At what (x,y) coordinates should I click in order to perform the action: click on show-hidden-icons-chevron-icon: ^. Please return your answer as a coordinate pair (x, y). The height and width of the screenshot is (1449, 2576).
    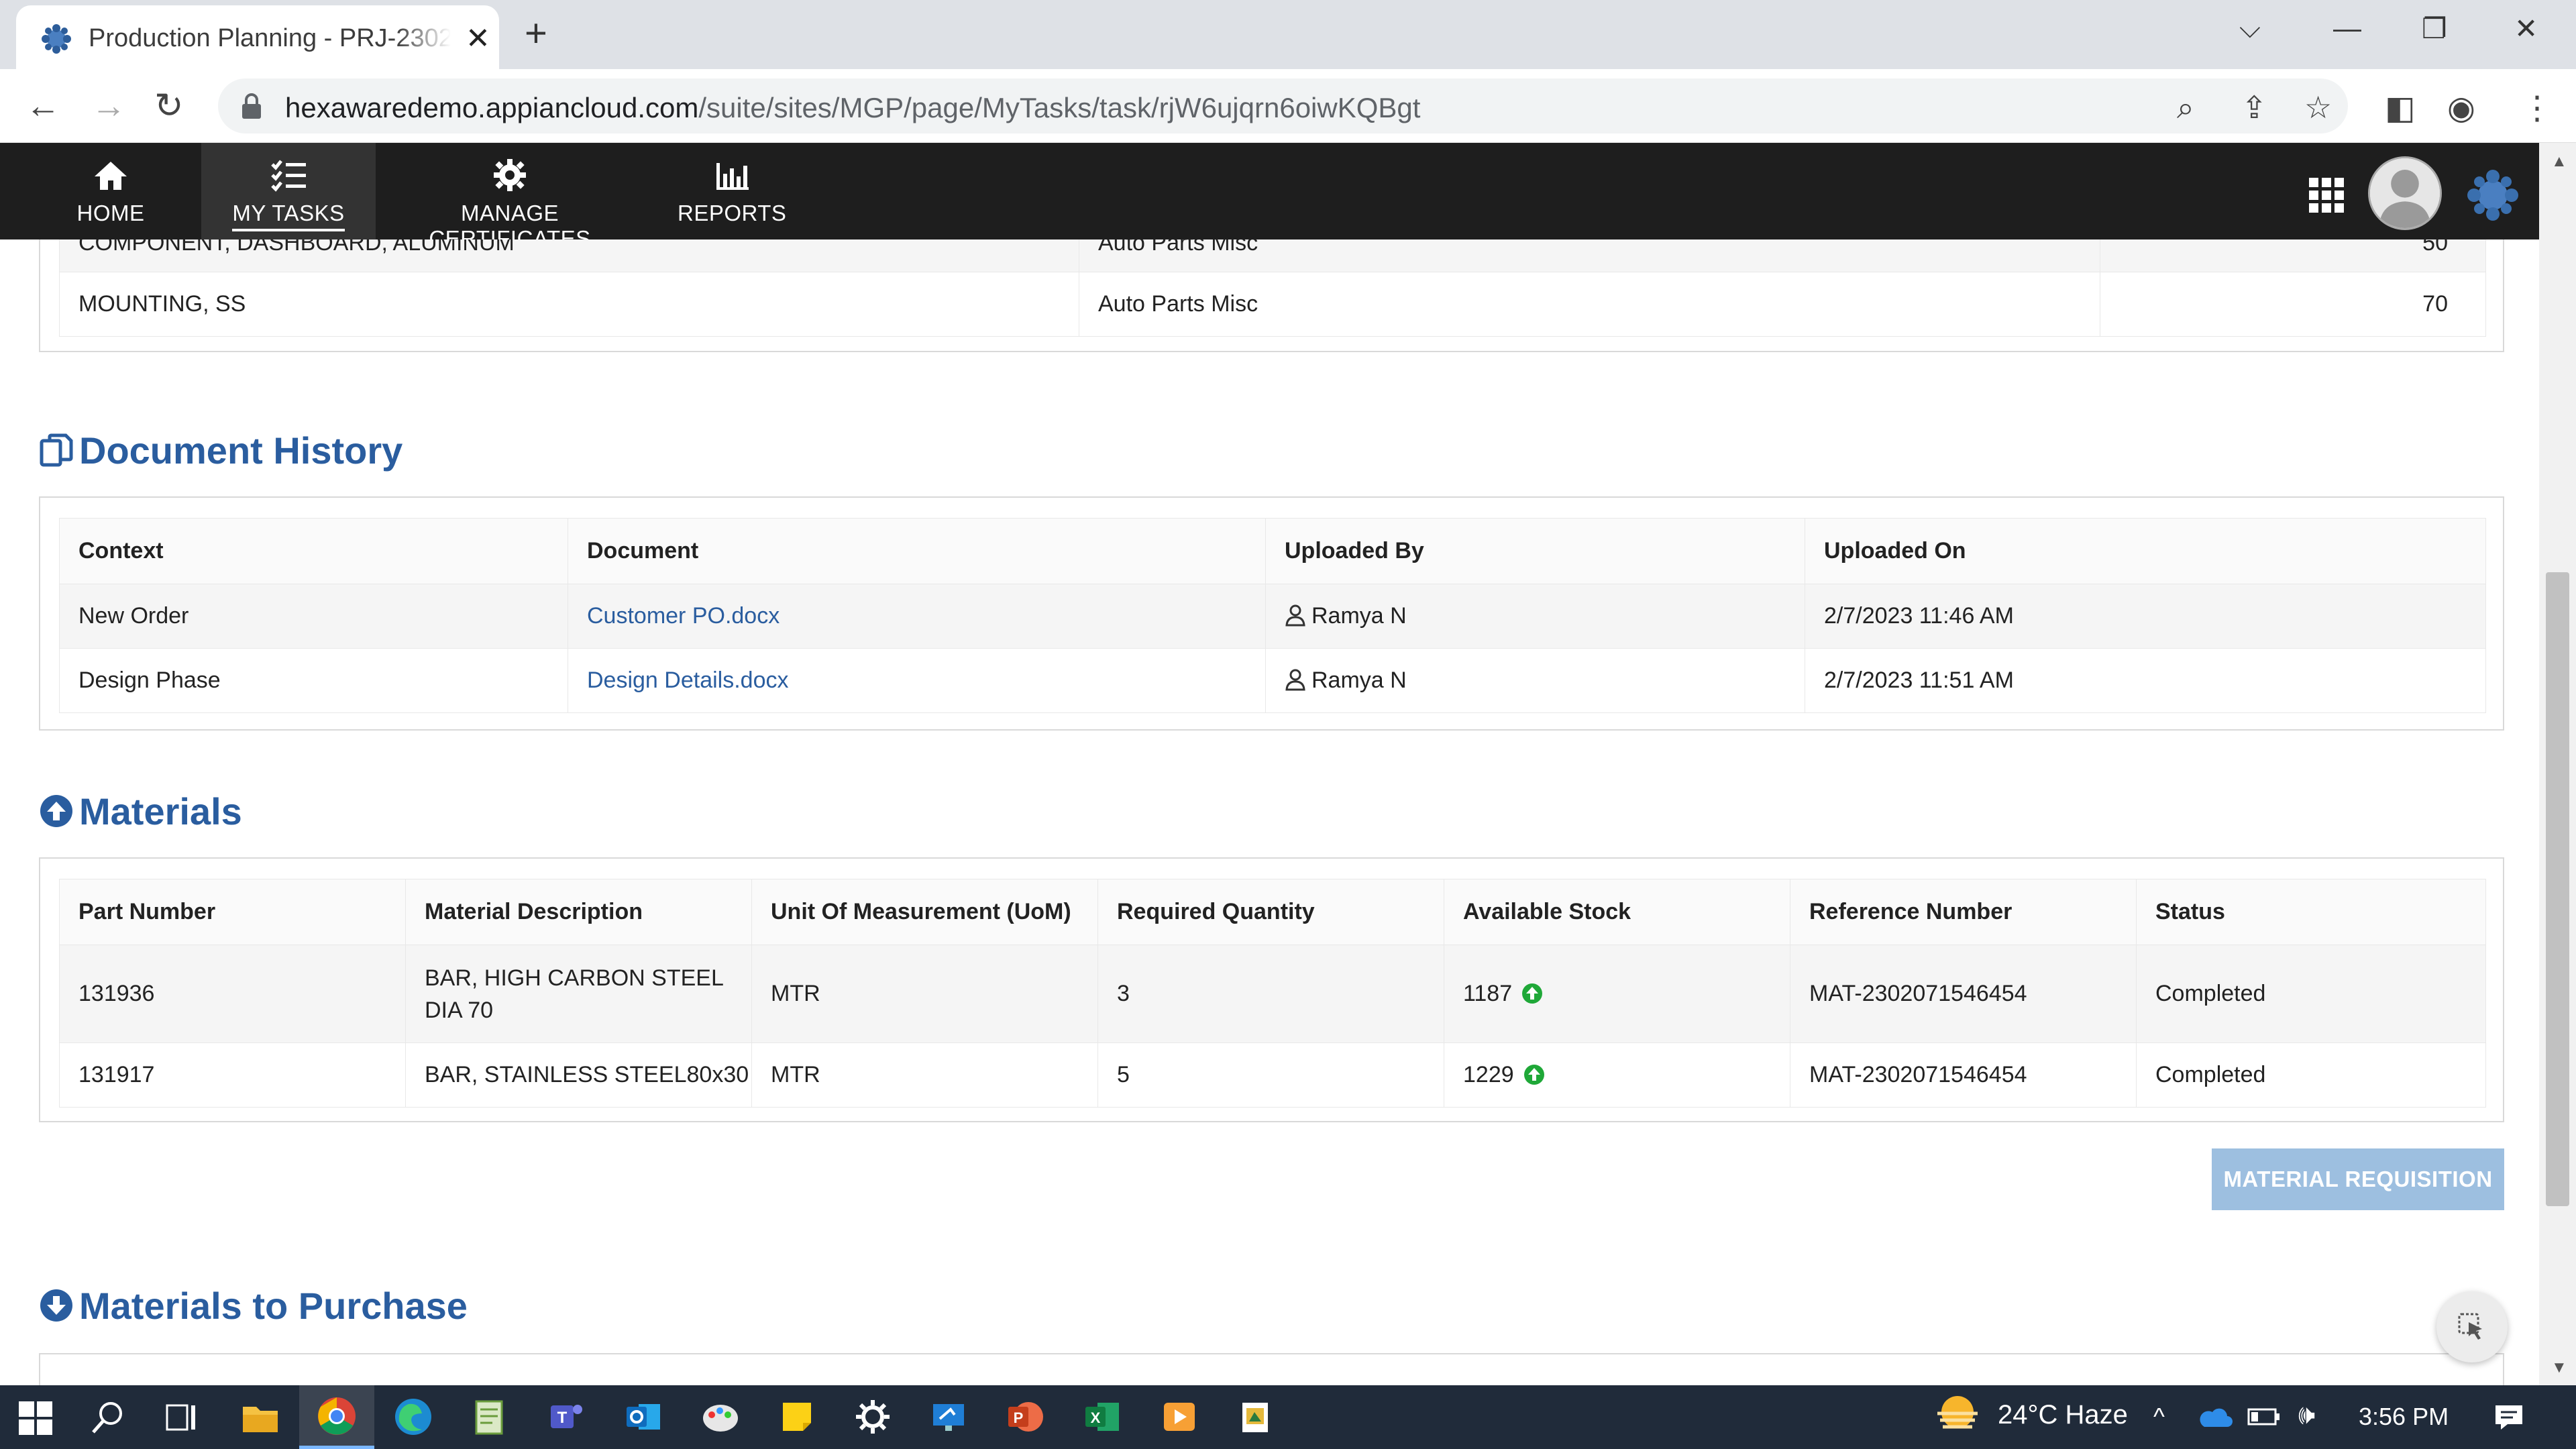
    Looking at the image, I should click on (2159, 1417).